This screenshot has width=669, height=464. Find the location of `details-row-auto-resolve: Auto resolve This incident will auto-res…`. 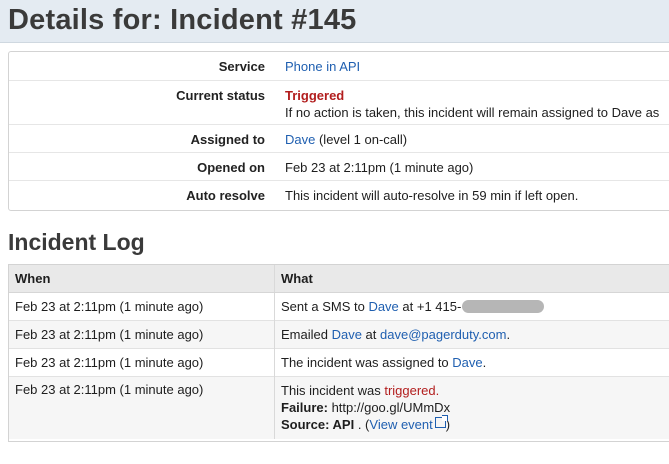

details-row-auto-resolve: Auto resolve This incident will auto-res… is located at coordinates (339, 194).